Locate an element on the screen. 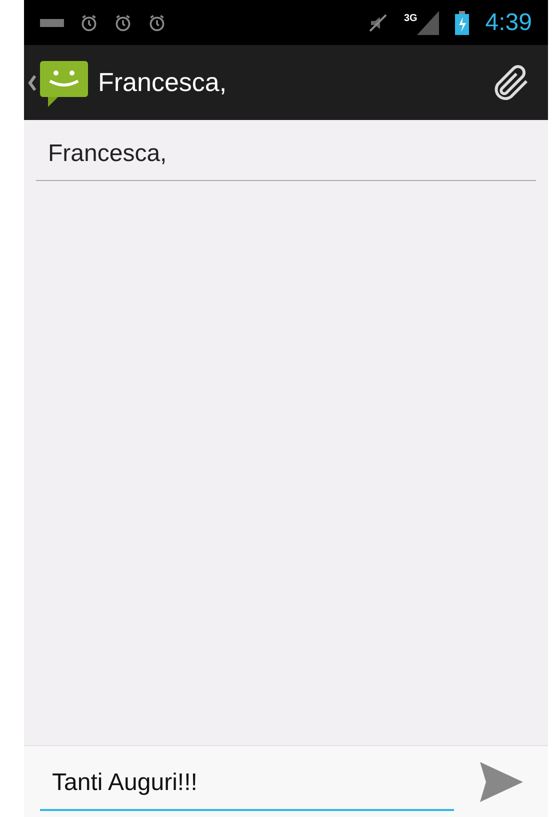 This screenshot has height=817, width=554. battery-charging-icon is located at coordinates (462, 22).